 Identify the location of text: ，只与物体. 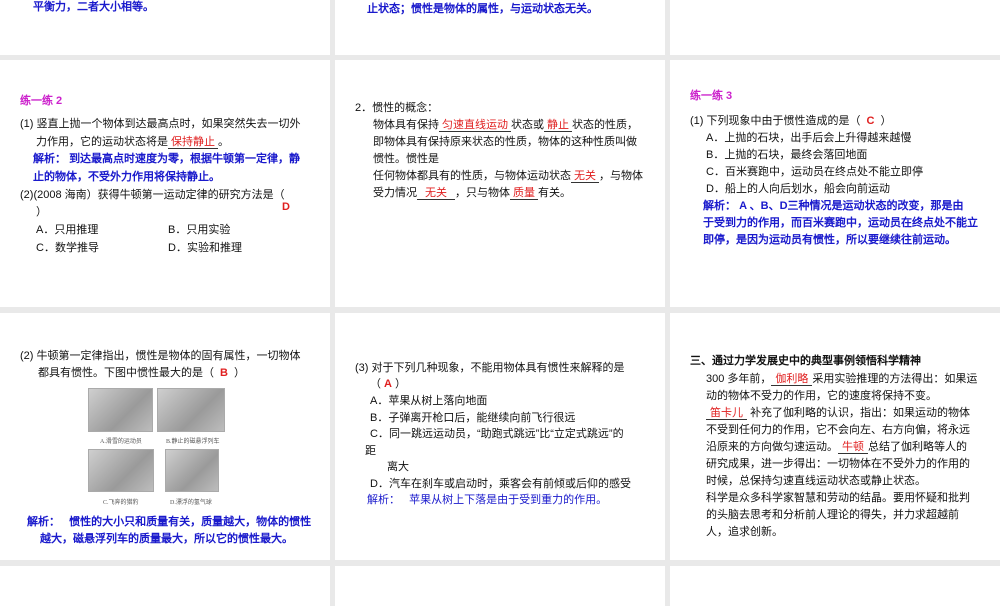
(482, 193).